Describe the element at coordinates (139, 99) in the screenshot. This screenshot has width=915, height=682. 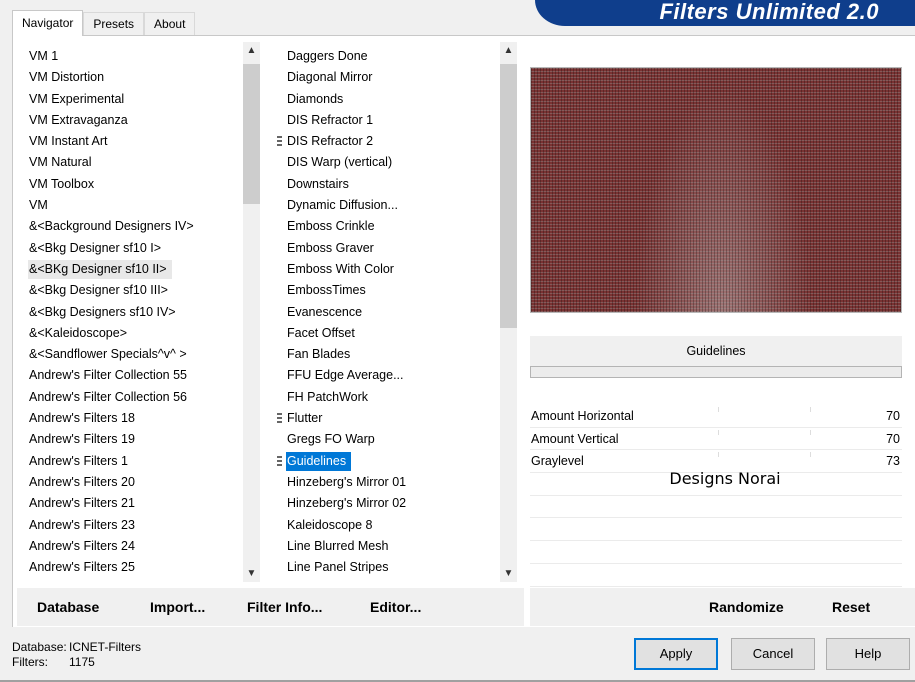
I see `category-item: VM Experimental` at that location.